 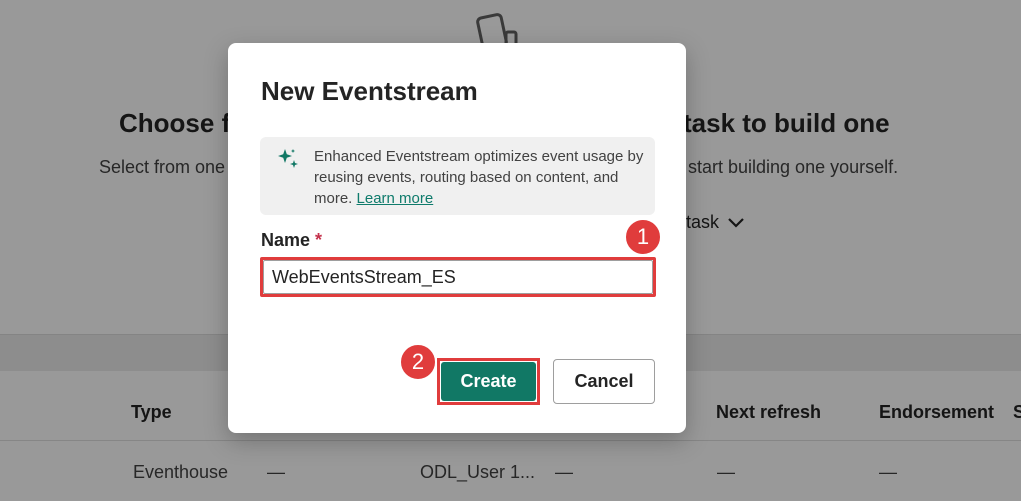 I want to click on name-label-text: Name, so click(x=286, y=240).